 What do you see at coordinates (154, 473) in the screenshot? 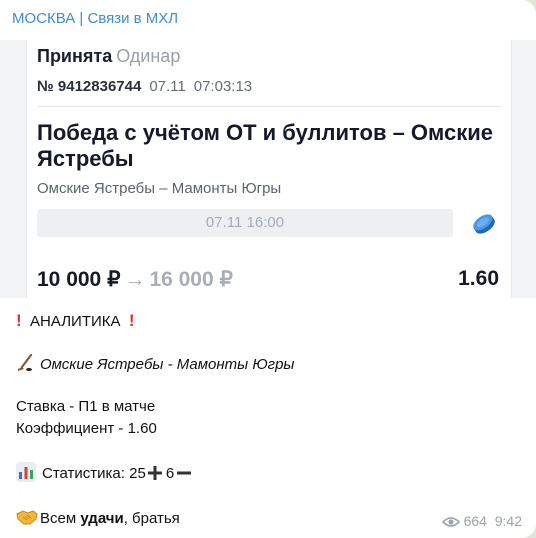
I see `plus-icon` at bounding box center [154, 473].